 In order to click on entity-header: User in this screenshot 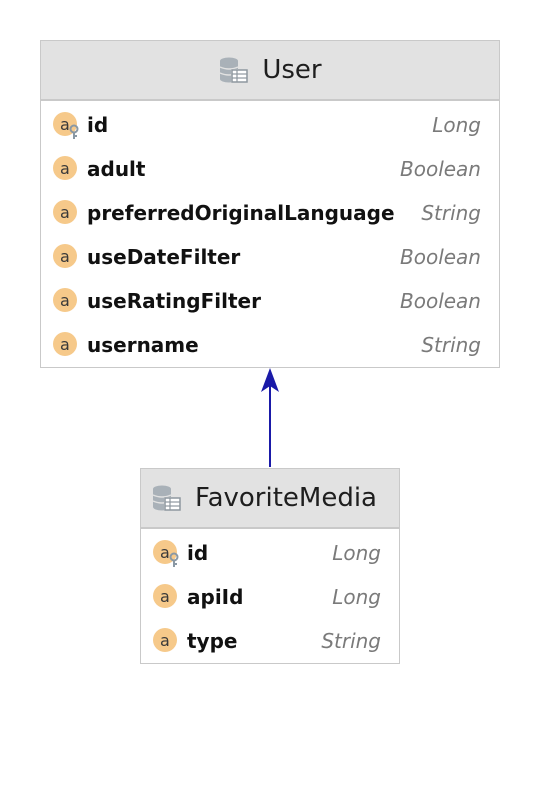, I will do `click(270, 71)`.